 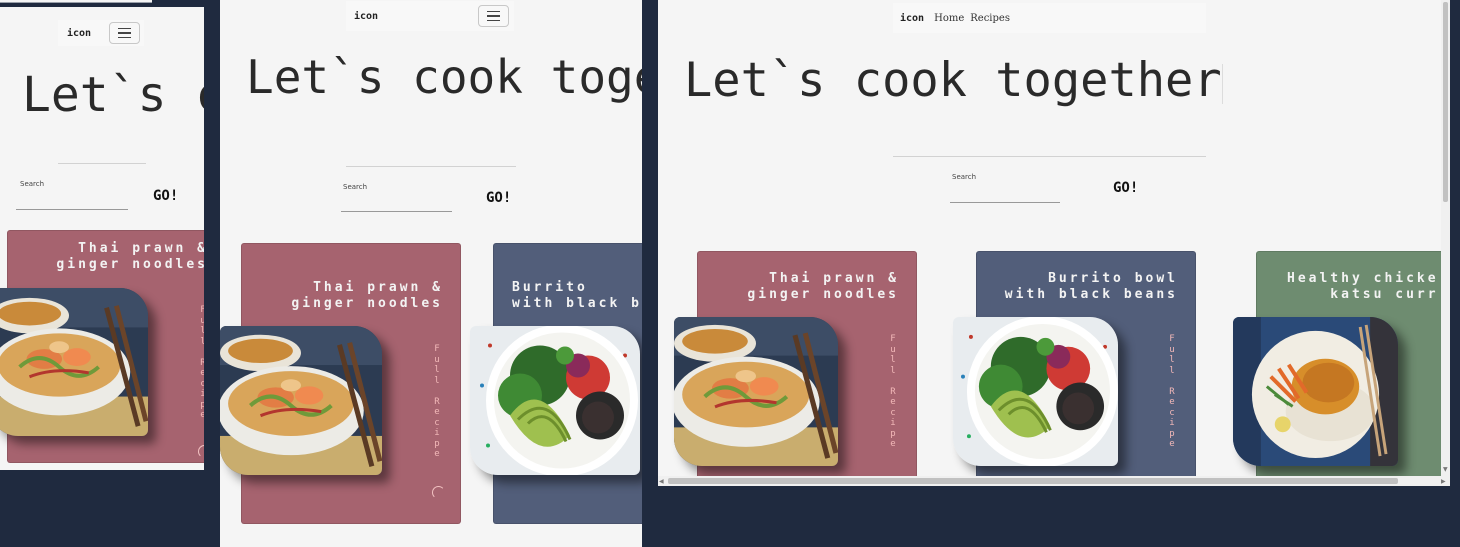 What do you see at coordinates (990, 18) in the screenshot?
I see `nav-link-recipes: Recipes` at bounding box center [990, 18].